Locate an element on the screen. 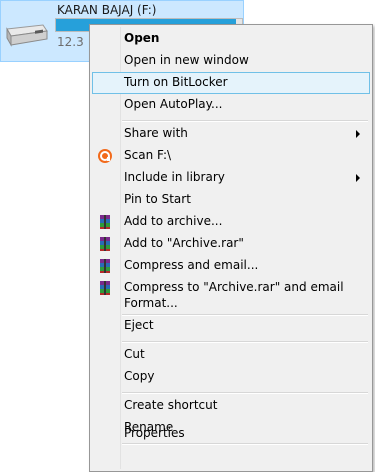 The width and height of the screenshot is (375, 472). drive-name: KARAN BAJAJ (F:) is located at coordinates (107, 10).